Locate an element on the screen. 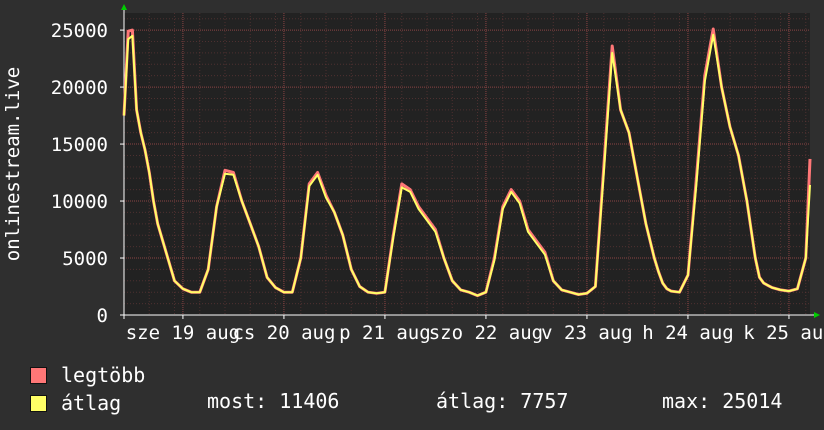  x-axis-arrow is located at coordinates (817, 315).